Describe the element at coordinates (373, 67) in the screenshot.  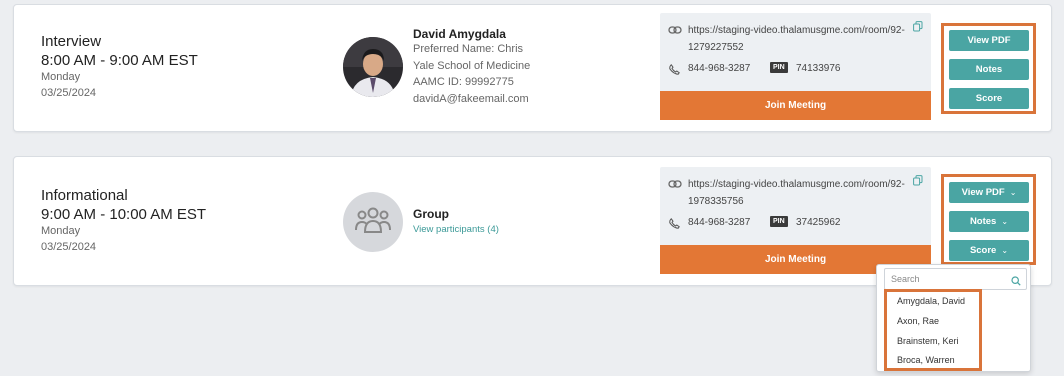
I see `participant-avatar` at that location.